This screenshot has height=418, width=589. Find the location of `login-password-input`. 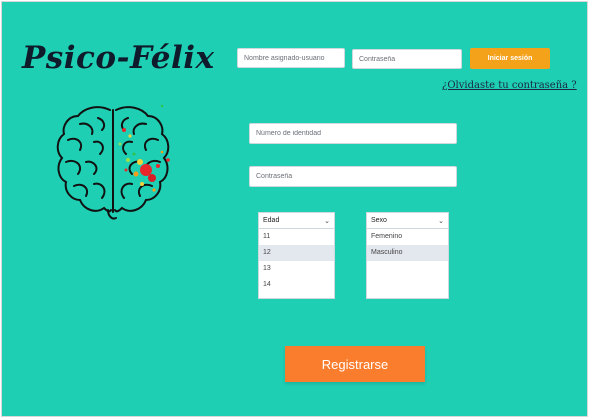

login-password-input is located at coordinates (407, 59).